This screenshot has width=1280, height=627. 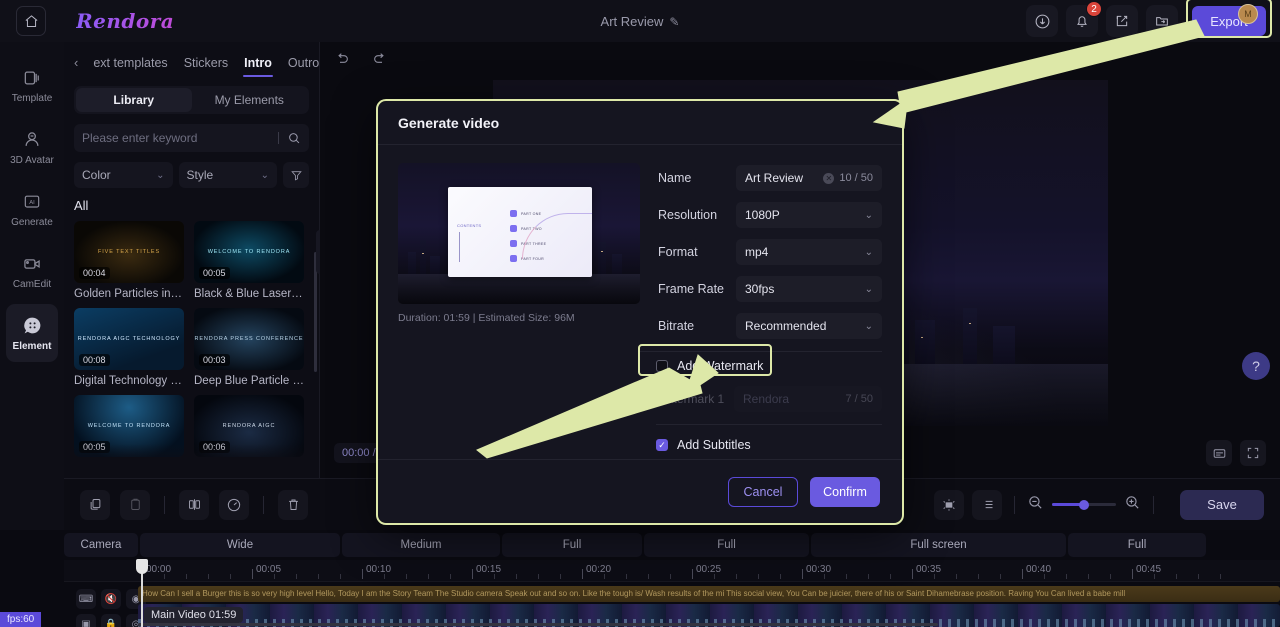 What do you see at coordinates (640, 491) in the screenshot?
I see `dialog-footer: Cancel Confirm` at bounding box center [640, 491].